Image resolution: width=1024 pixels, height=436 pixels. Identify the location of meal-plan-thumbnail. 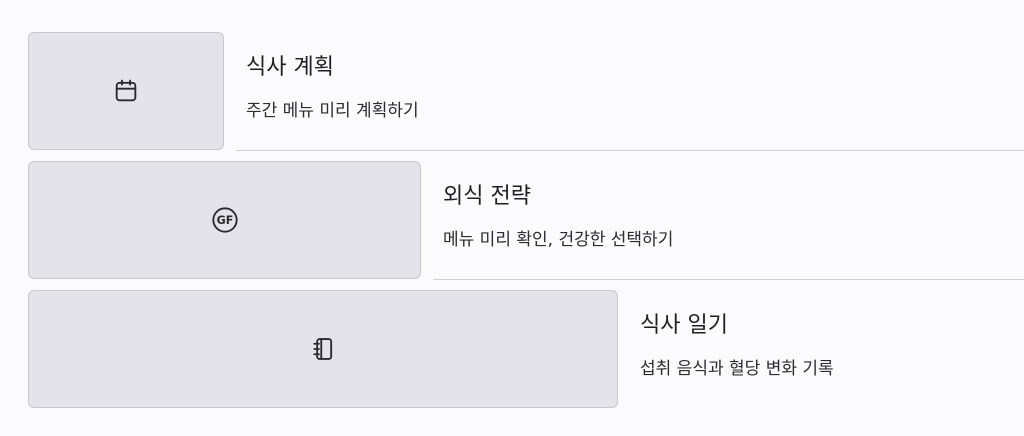
(126, 91).